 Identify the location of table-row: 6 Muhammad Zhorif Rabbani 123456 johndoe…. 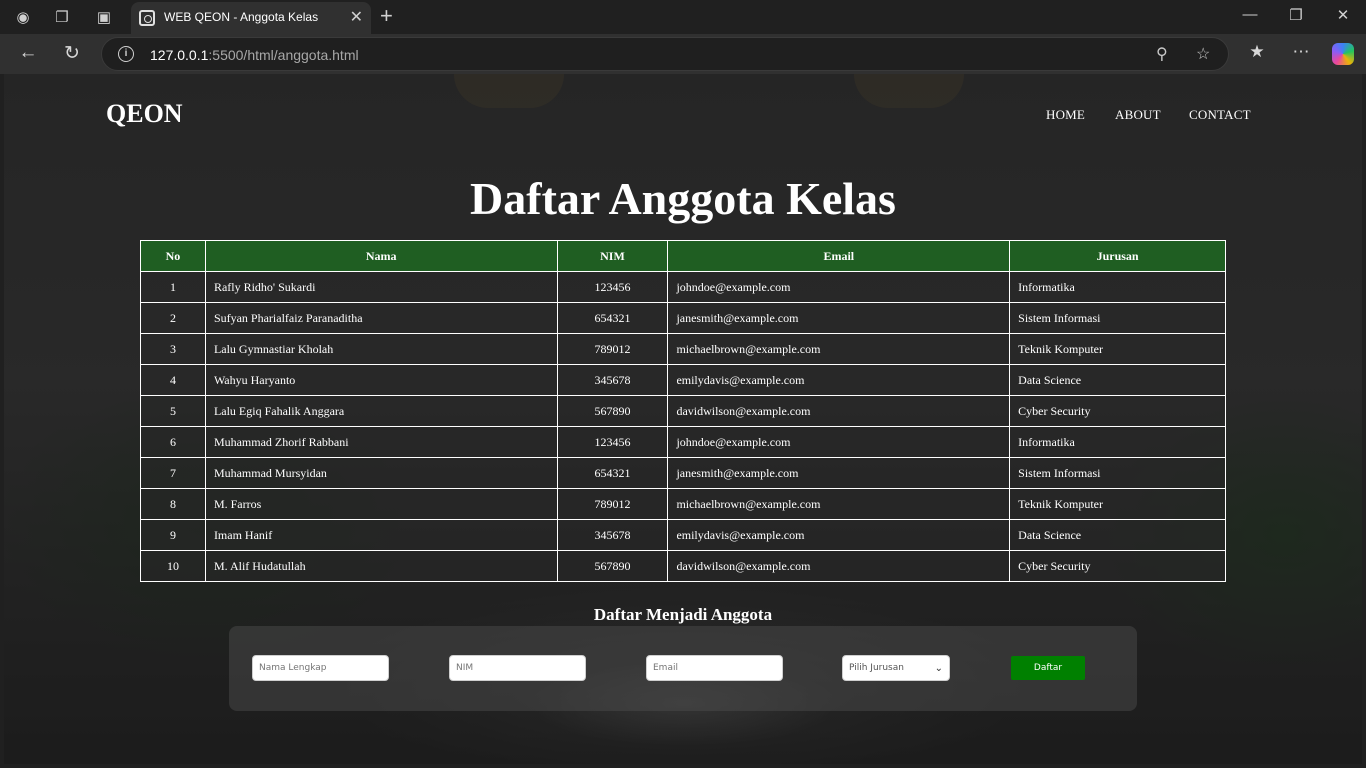
(683, 442).